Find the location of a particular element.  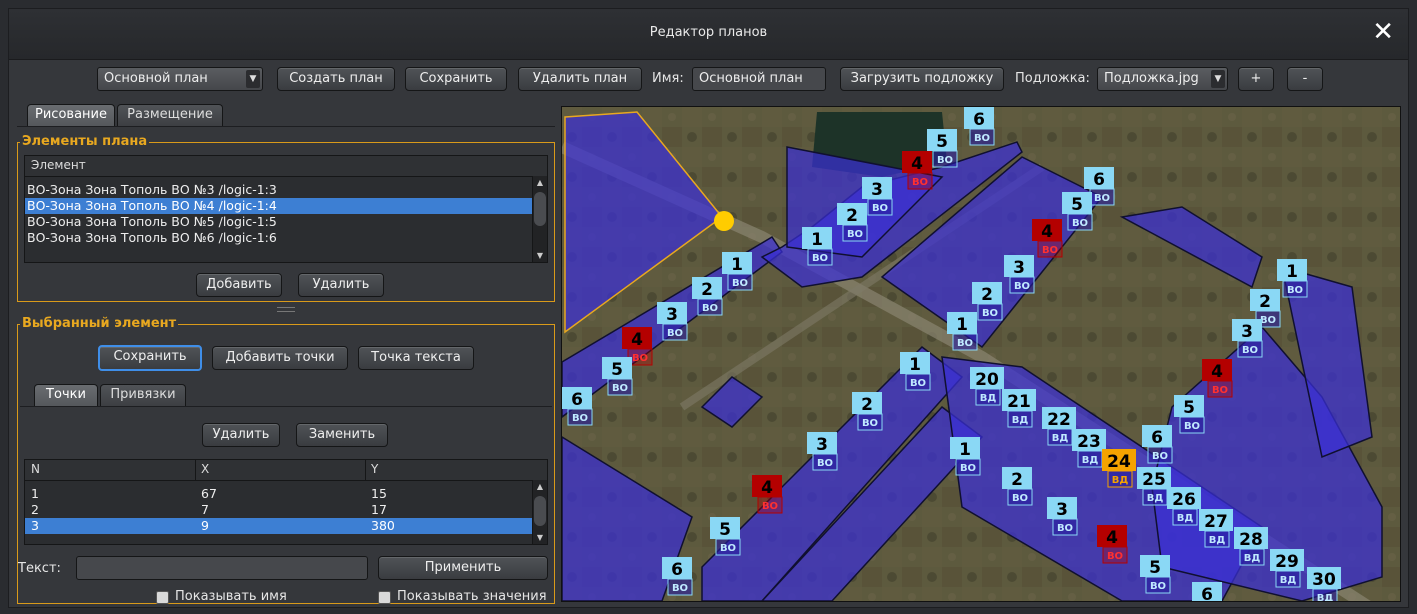

points-table-header: N X Y is located at coordinates (286, 470).